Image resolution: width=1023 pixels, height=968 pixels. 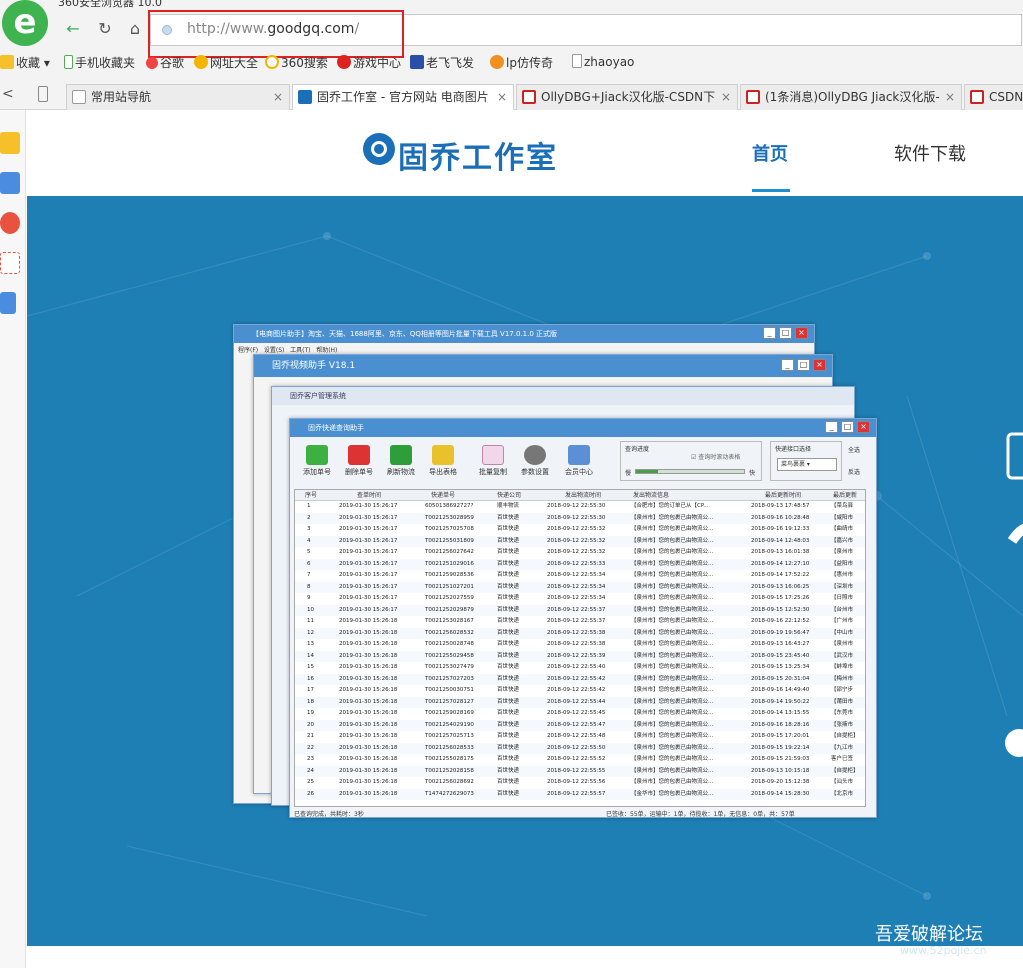 I want to click on bookmark-game: 游戏中心, so click(x=369, y=62).